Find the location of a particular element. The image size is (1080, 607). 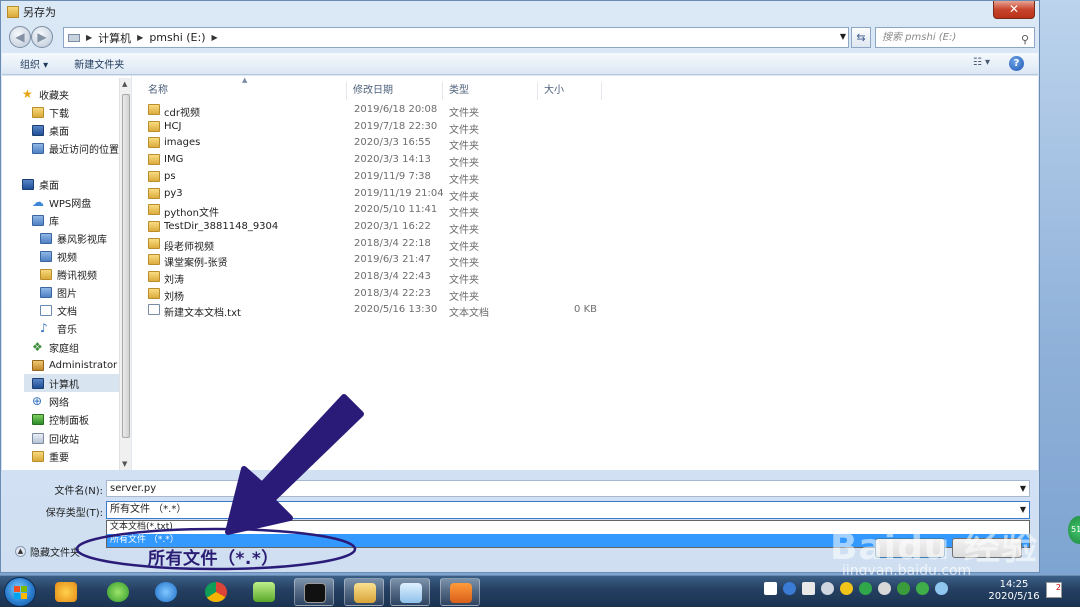

update-icon is located at coordinates (941, 588).